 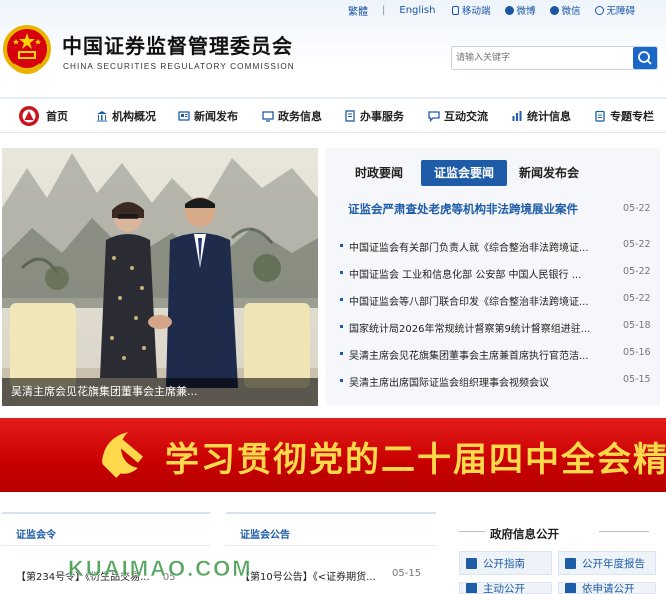 What do you see at coordinates (333, 115) in the screenshot?
I see `main-nav: 首页 机构概况 新闻发布 政务信息 办事服务 互动交流 统计信息 专题专栏` at bounding box center [333, 115].